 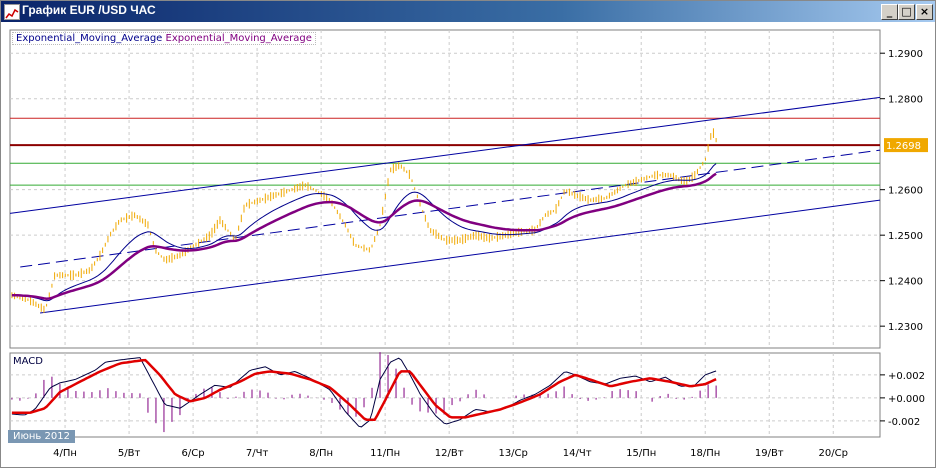 What do you see at coordinates (512, 453) in the screenshot?
I see `x-tick-label: 13/Ср` at bounding box center [512, 453].